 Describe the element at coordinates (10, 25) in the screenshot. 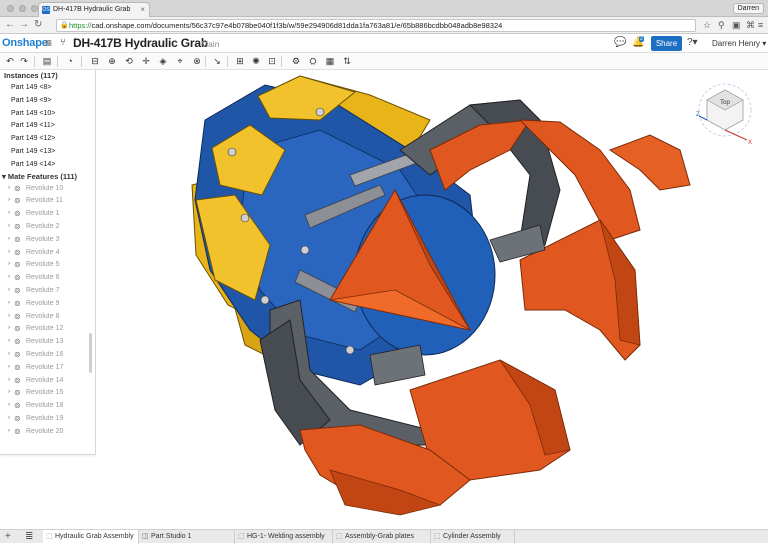

I see `back-icon: ←` at that location.